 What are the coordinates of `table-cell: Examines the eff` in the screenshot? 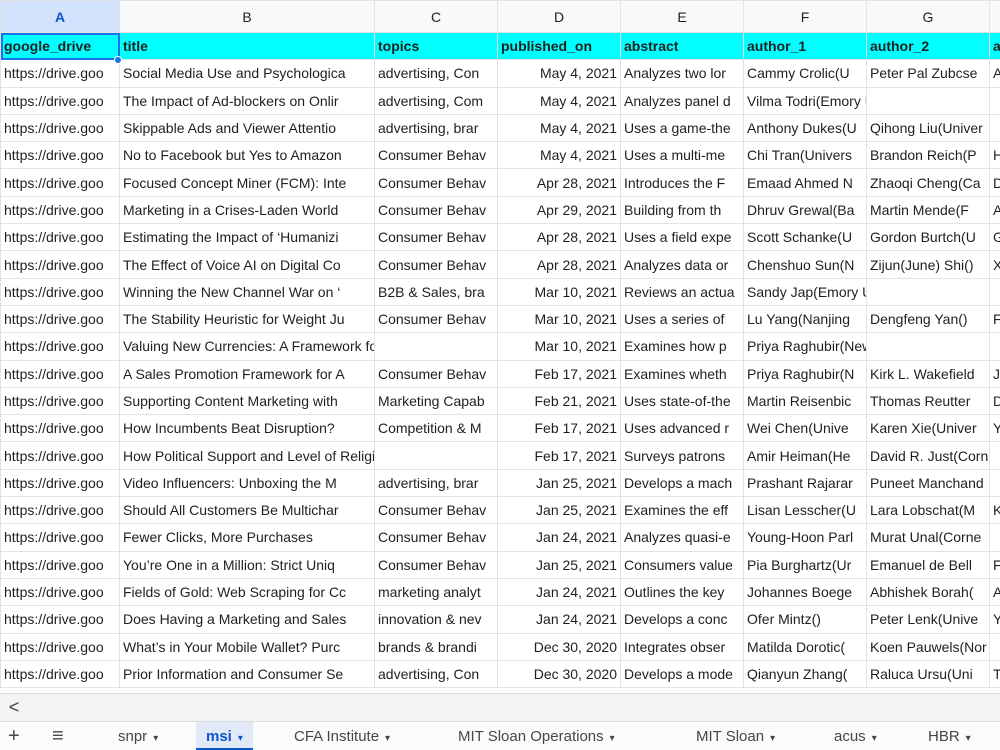 It's located at (682, 510).